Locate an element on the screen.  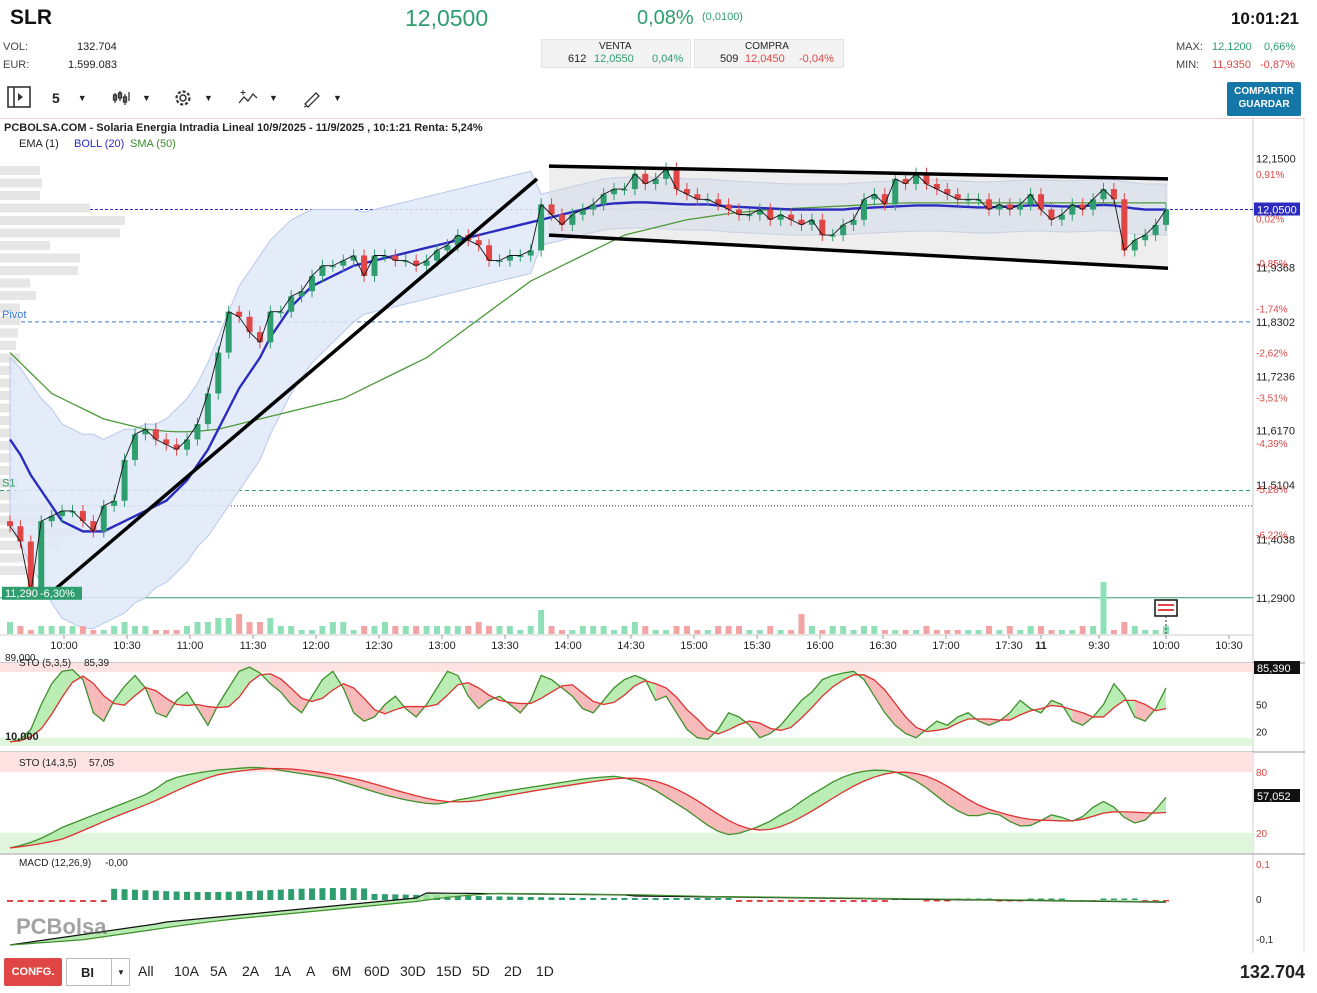
change-absolute: (0,0100) is located at coordinates (722, 17).